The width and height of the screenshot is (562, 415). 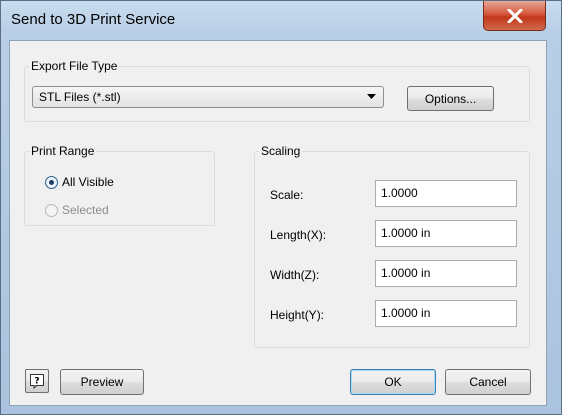 I want to click on length-input: 1.0000 in, so click(x=446, y=233).